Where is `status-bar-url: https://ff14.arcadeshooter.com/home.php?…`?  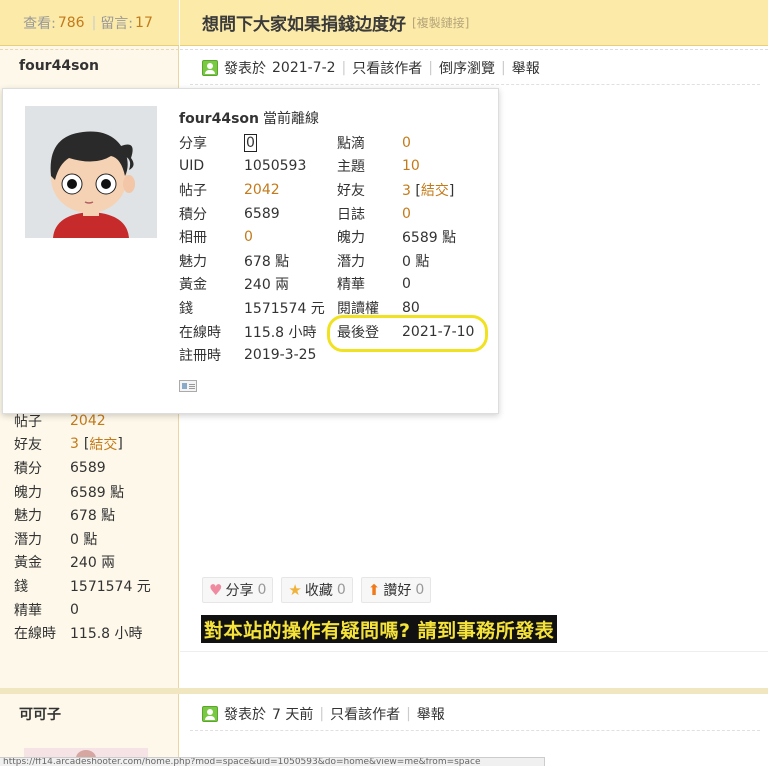 status-bar-url: https://ff14.arcadeshooter.com/home.php?… is located at coordinates (272, 761).